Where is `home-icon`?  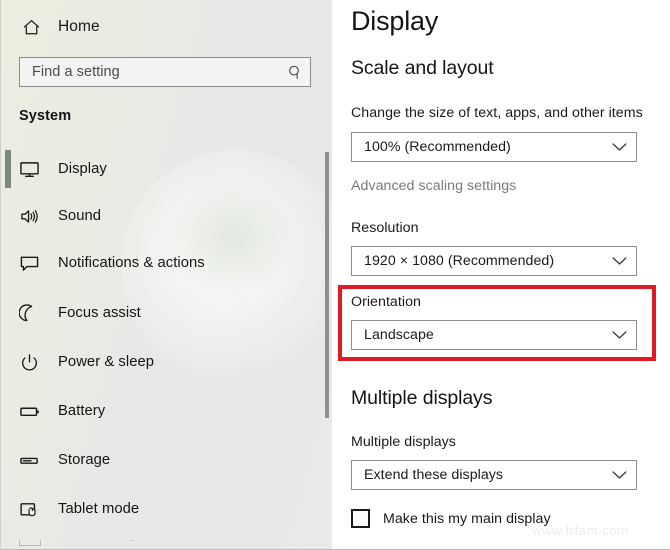
home-icon is located at coordinates (31, 27).